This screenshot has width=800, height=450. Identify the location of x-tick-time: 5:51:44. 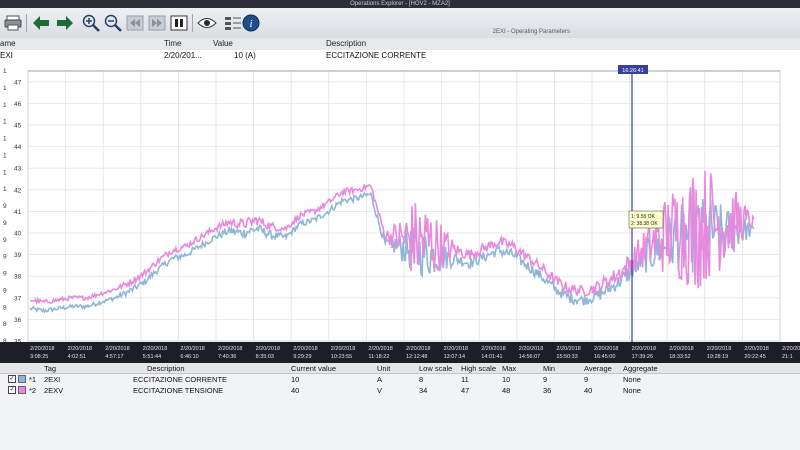
(152, 357).